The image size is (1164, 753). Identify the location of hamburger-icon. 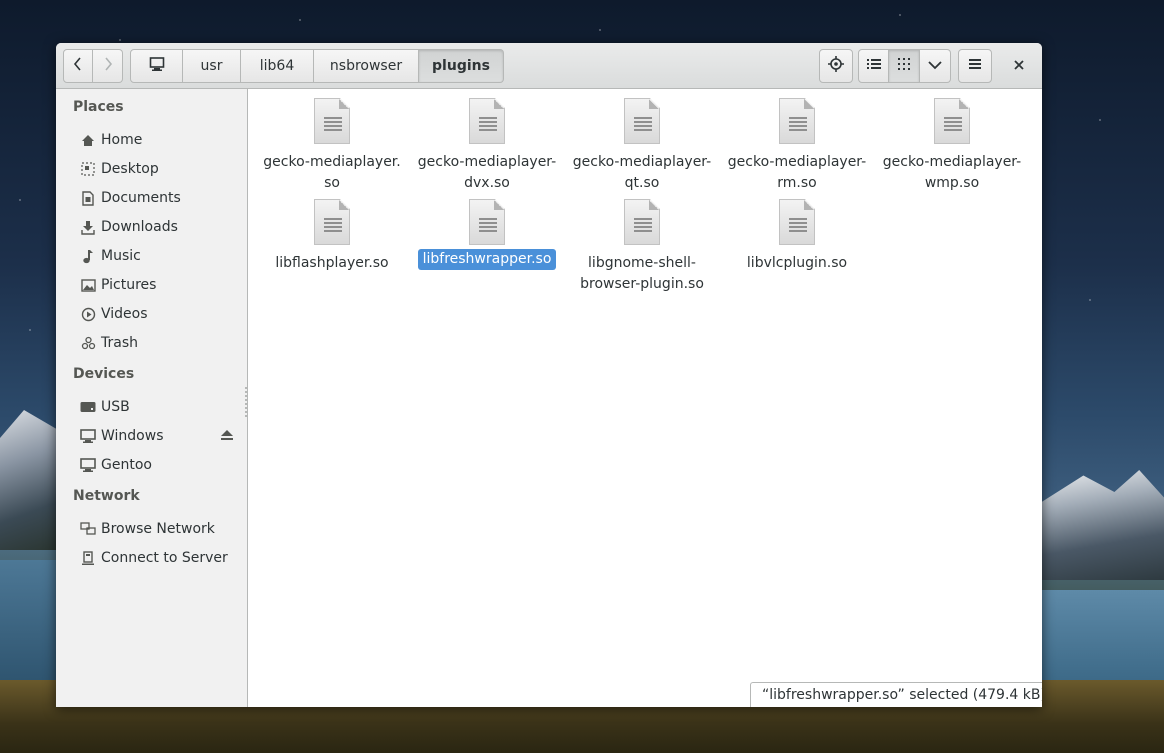
(975, 66).